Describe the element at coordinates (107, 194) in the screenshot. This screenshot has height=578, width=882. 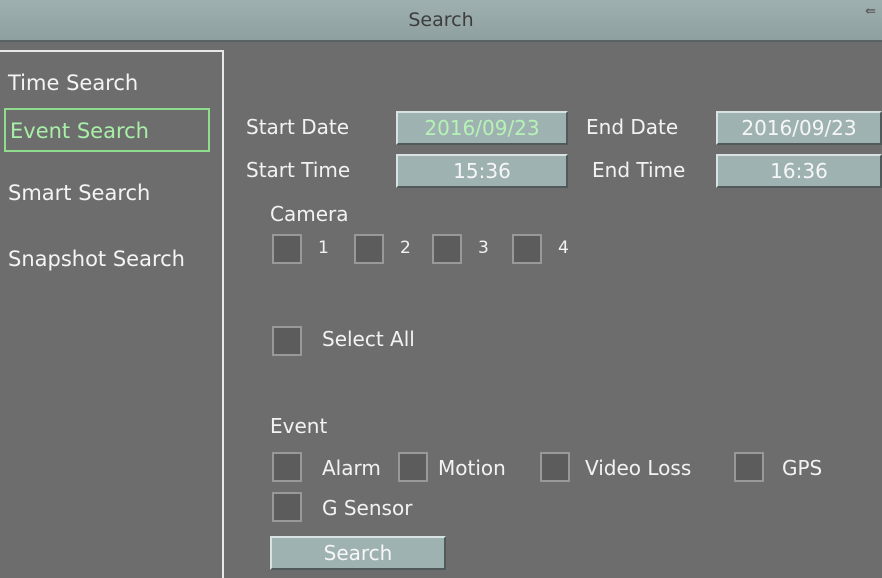
I see `sidebar-item-smart-search: Smart Search` at that location.